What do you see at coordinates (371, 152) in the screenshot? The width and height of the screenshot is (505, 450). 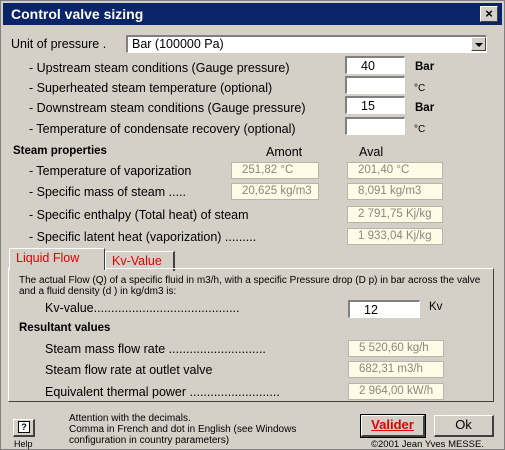 I see `aval-column-header: Aval` at bounding box center [371, 152].